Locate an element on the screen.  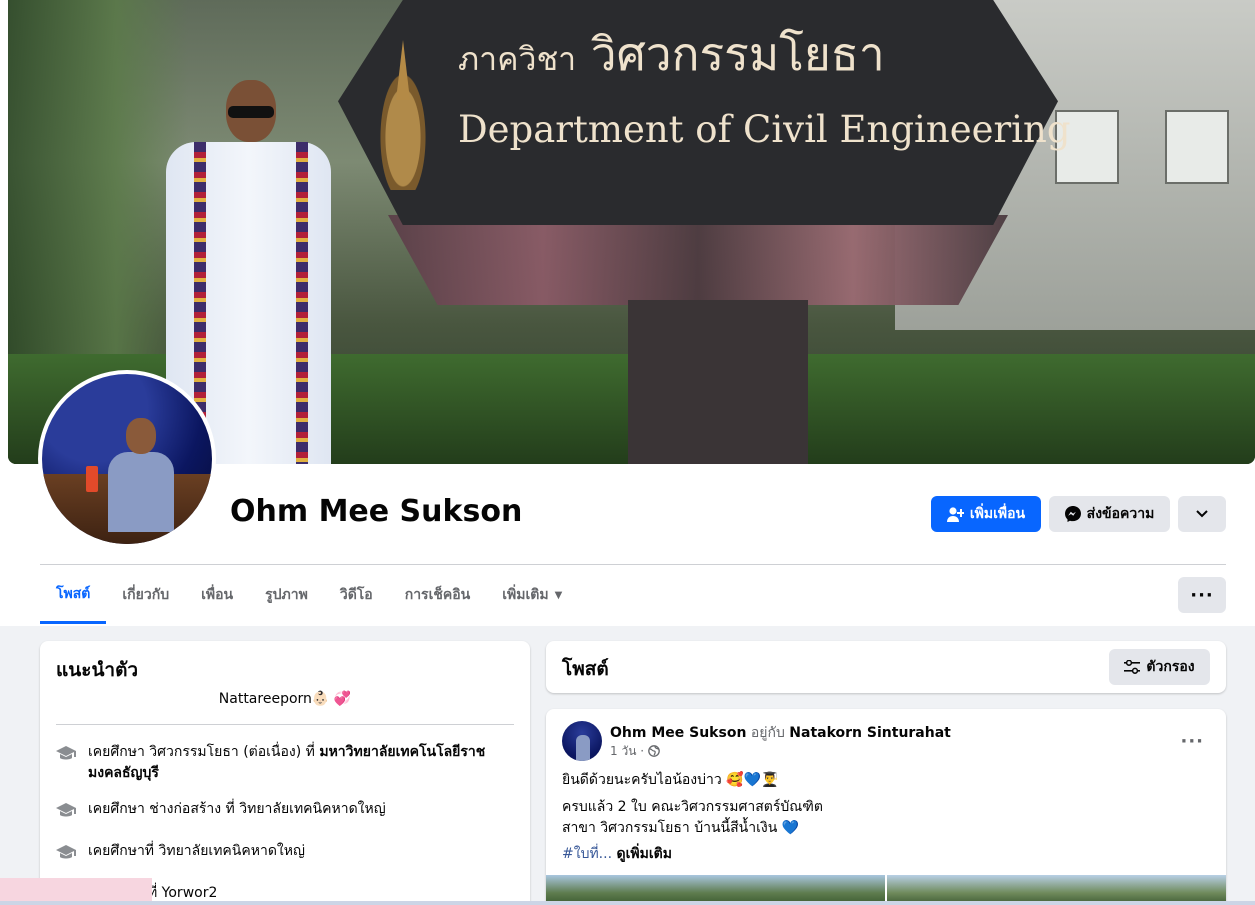
post-time: 1 วัน · is located at coordinates (627, 751).